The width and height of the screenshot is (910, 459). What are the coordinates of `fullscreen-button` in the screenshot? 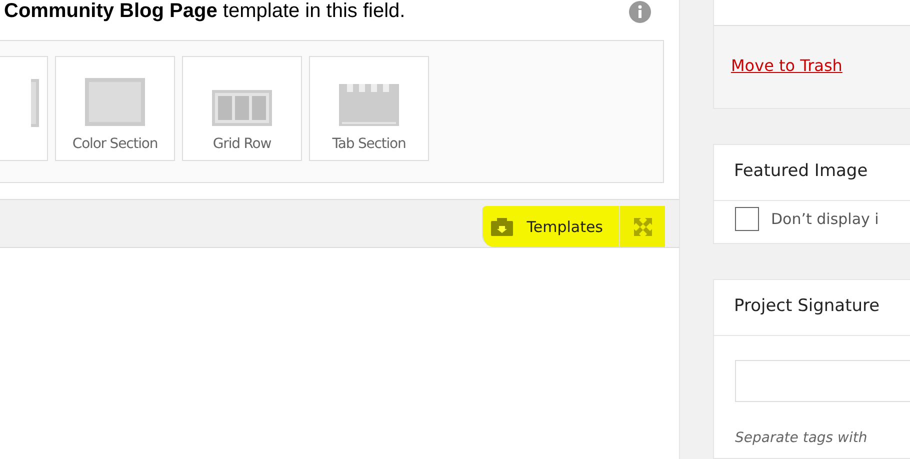 It's located at (642, 226).